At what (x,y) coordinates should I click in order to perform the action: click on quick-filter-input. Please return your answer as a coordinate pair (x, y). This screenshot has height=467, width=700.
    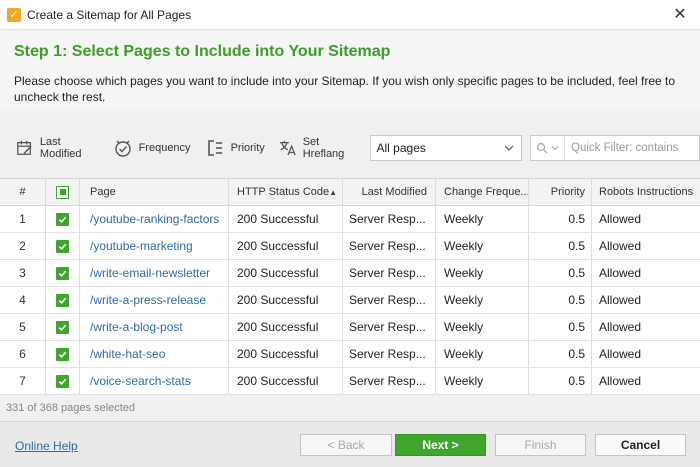
    Looking at the image, I should click on (632, 148).